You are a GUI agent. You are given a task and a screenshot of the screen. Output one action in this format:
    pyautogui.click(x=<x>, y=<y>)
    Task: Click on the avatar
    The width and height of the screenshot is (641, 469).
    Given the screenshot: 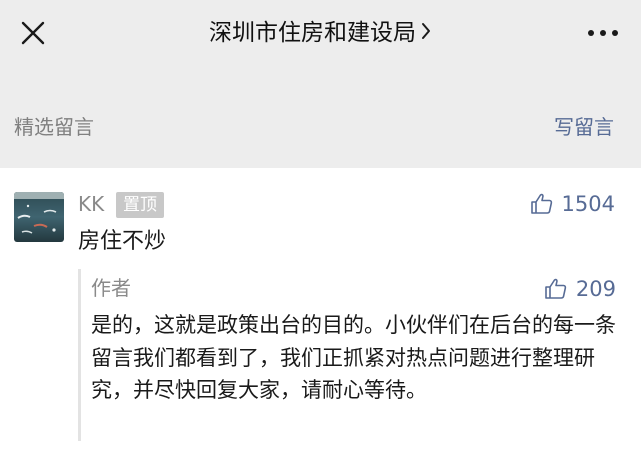 What is the action you would take?
    pyautogui.click(x=39, y=217)
    